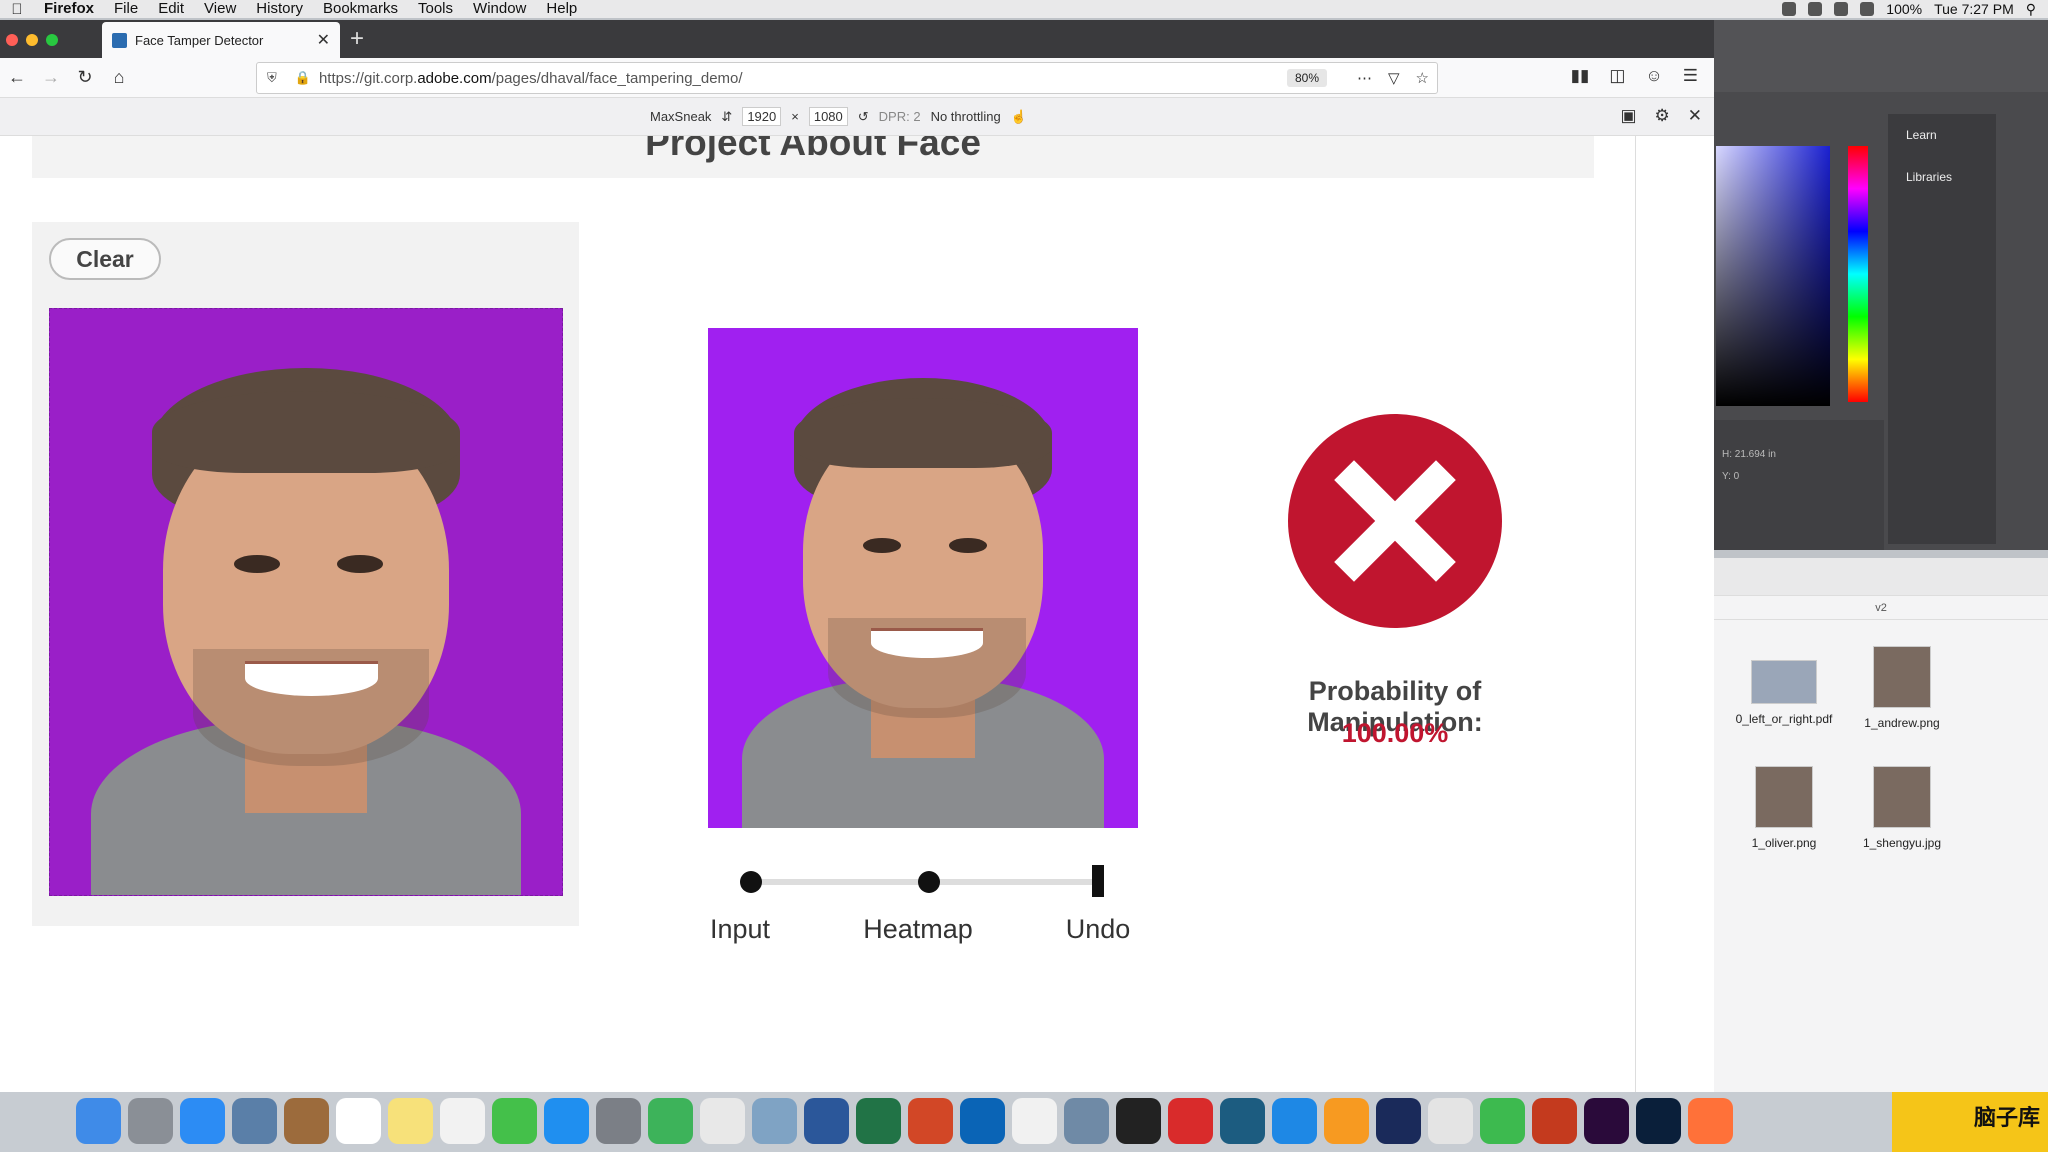  What do you see at coordinates (435, 9) in the screenshot?
I see `menu-tools: Tools` at bounding box center [435, 9].